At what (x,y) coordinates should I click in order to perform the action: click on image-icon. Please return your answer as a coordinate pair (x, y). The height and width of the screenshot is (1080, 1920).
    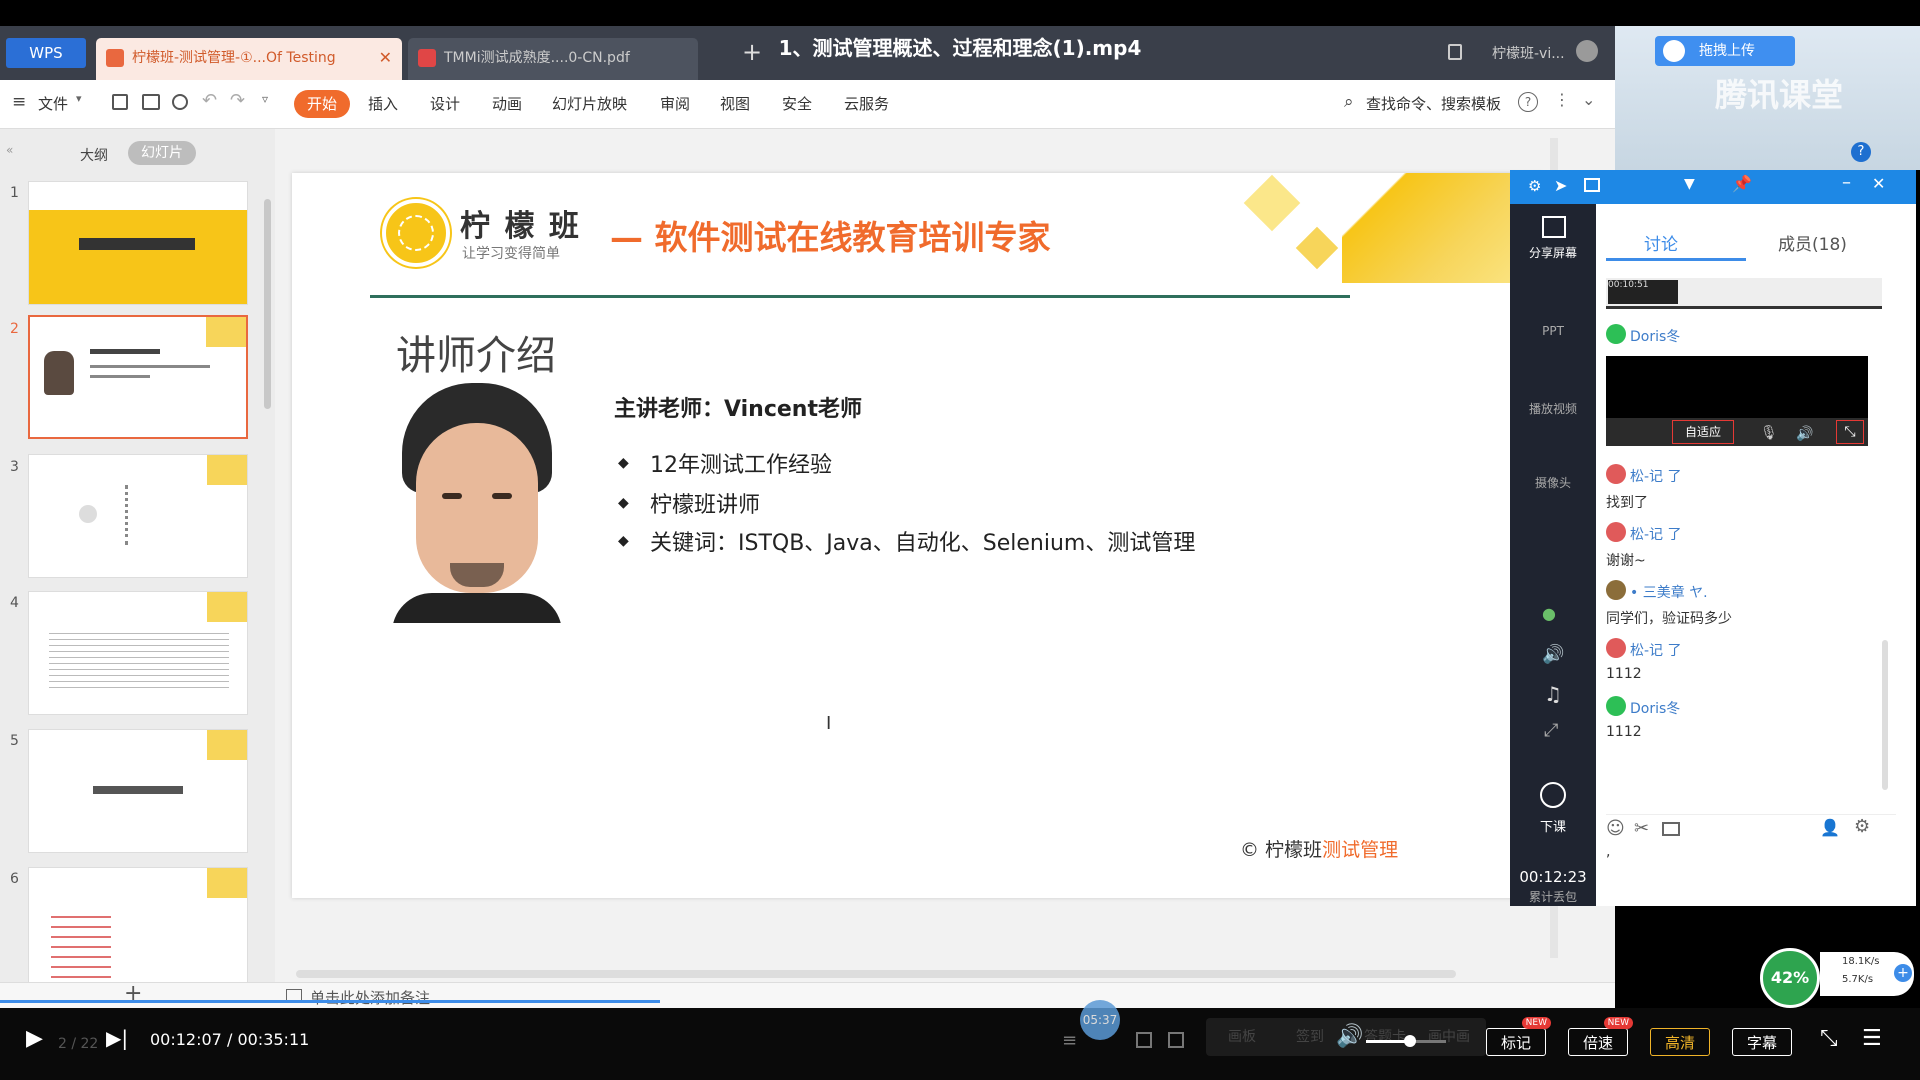
    Looking at the image, I should click on (1671, 829).